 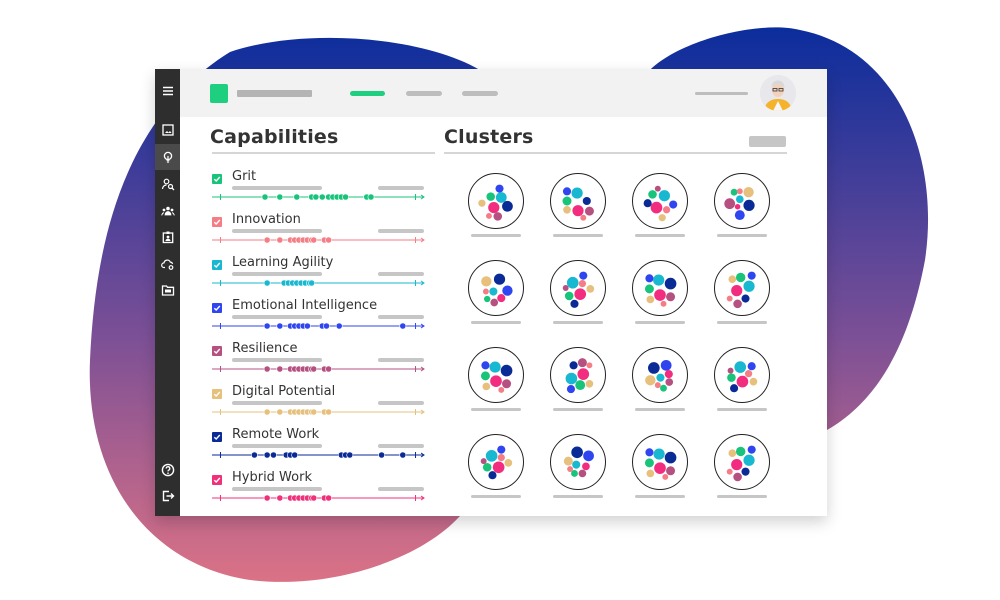 I want to click on user-avatar, so click(x=778, y=93).